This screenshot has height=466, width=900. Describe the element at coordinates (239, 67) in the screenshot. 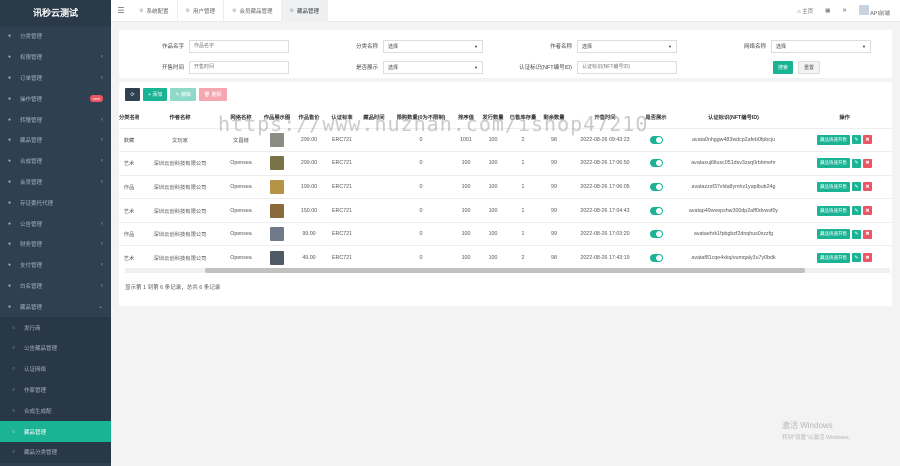

I see `sale-time-input` at that location.